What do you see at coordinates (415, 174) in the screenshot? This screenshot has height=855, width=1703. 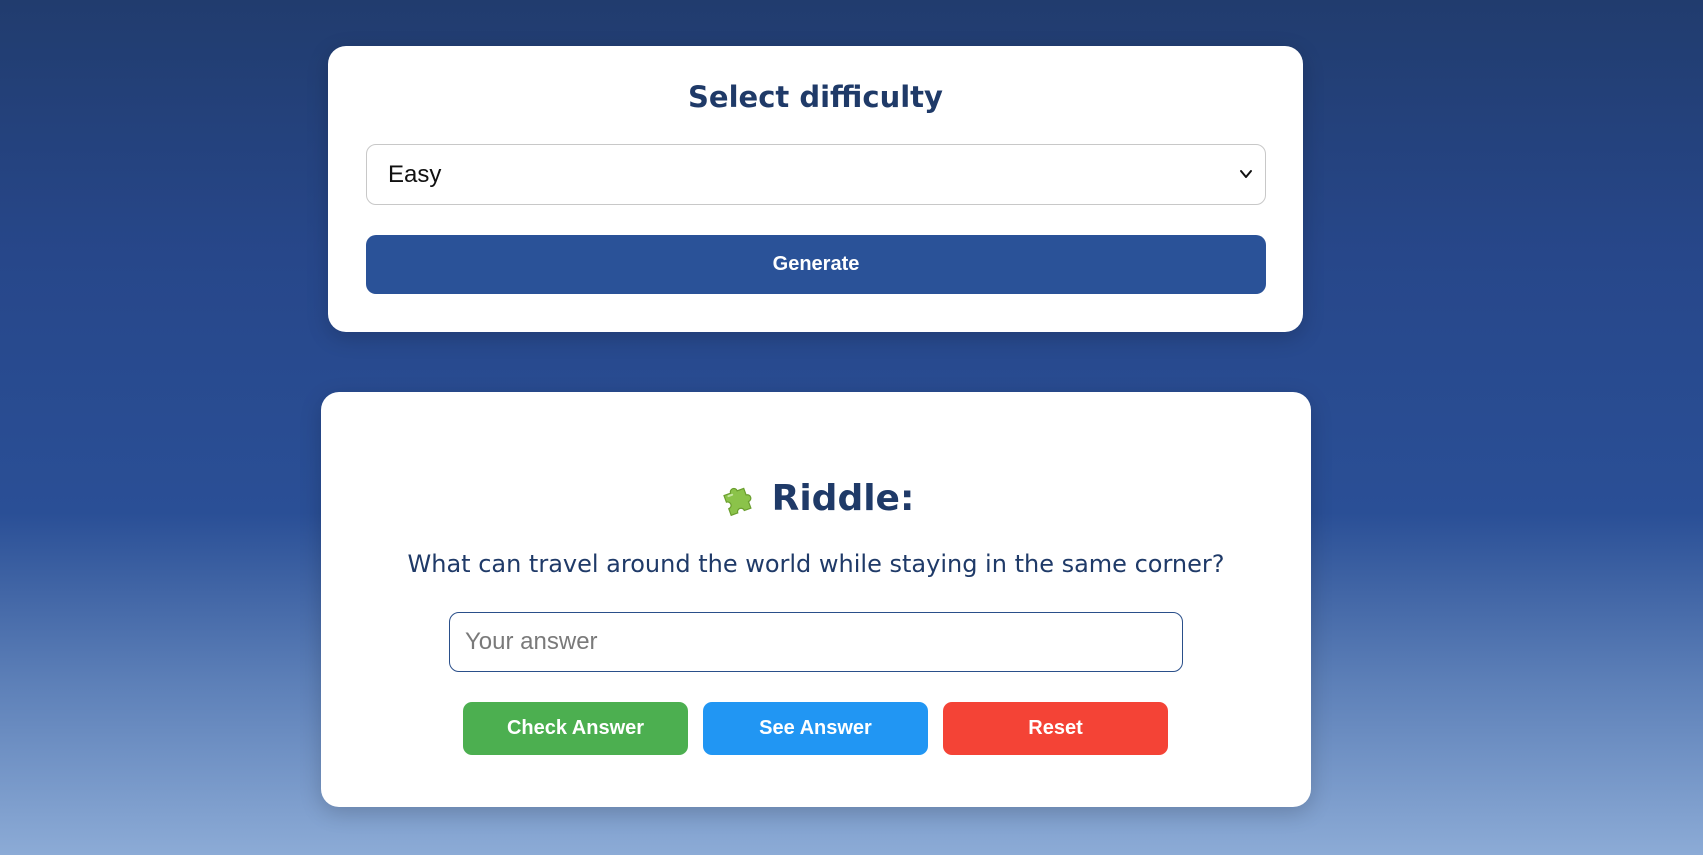 I see `difficulty-select-value: Easy` at bounding box center [415, 174].